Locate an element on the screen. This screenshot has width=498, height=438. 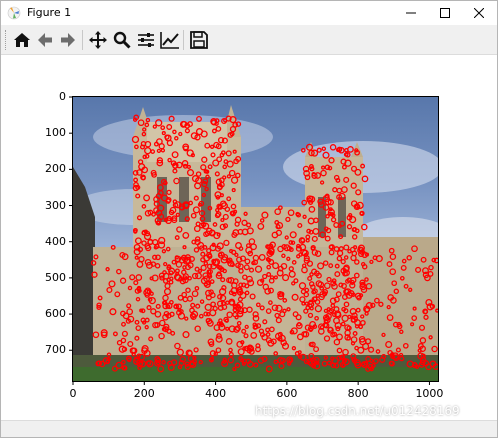
forward-button is located at coordinates (68, 40).